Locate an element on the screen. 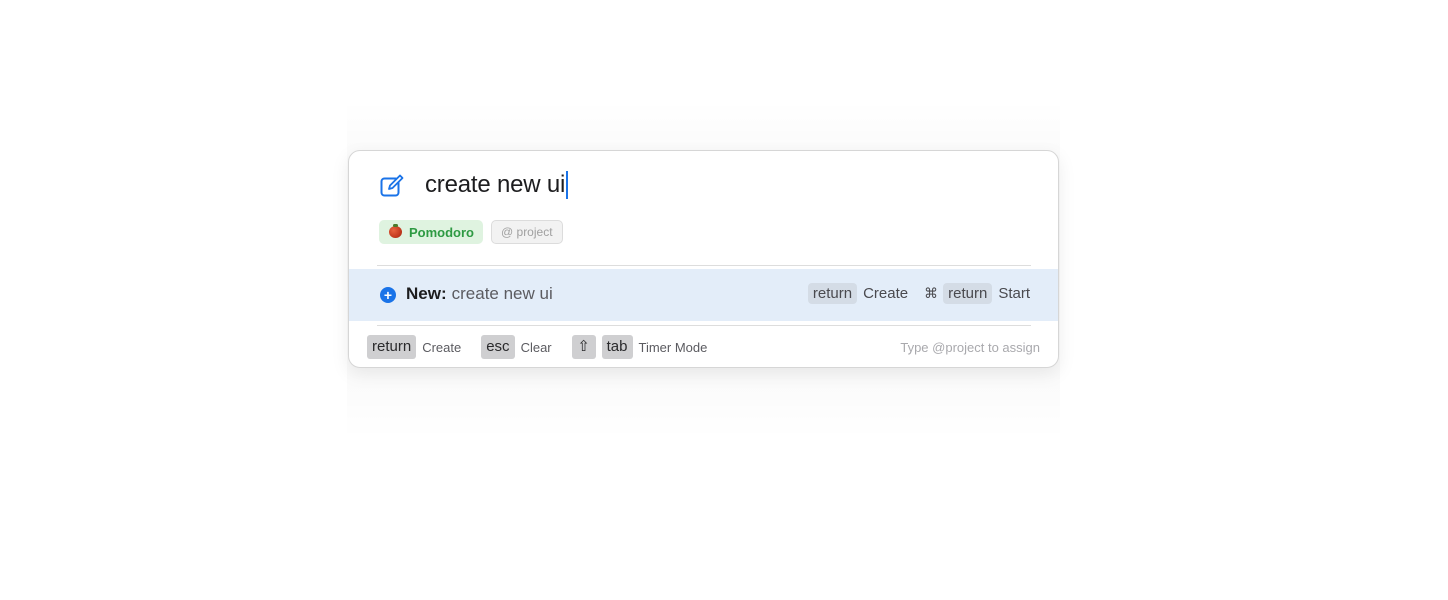  title-input: create new ui is located at coordinates (497, 185).